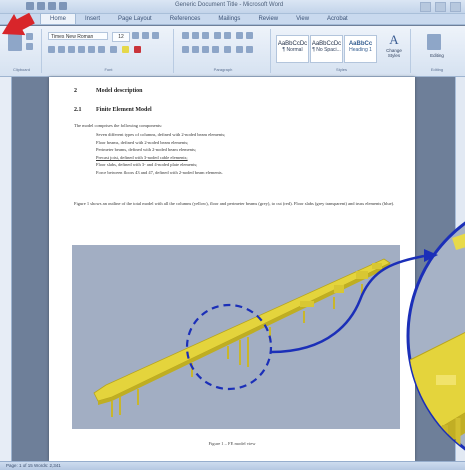 Image resolution: width=465 pixels, height=470 pixels. What do you see at coordinates (33, 465) in the screenshot?
I see `status-text: Page: 1 of 15 Words: 2,341` at bounding box center [33, 465].